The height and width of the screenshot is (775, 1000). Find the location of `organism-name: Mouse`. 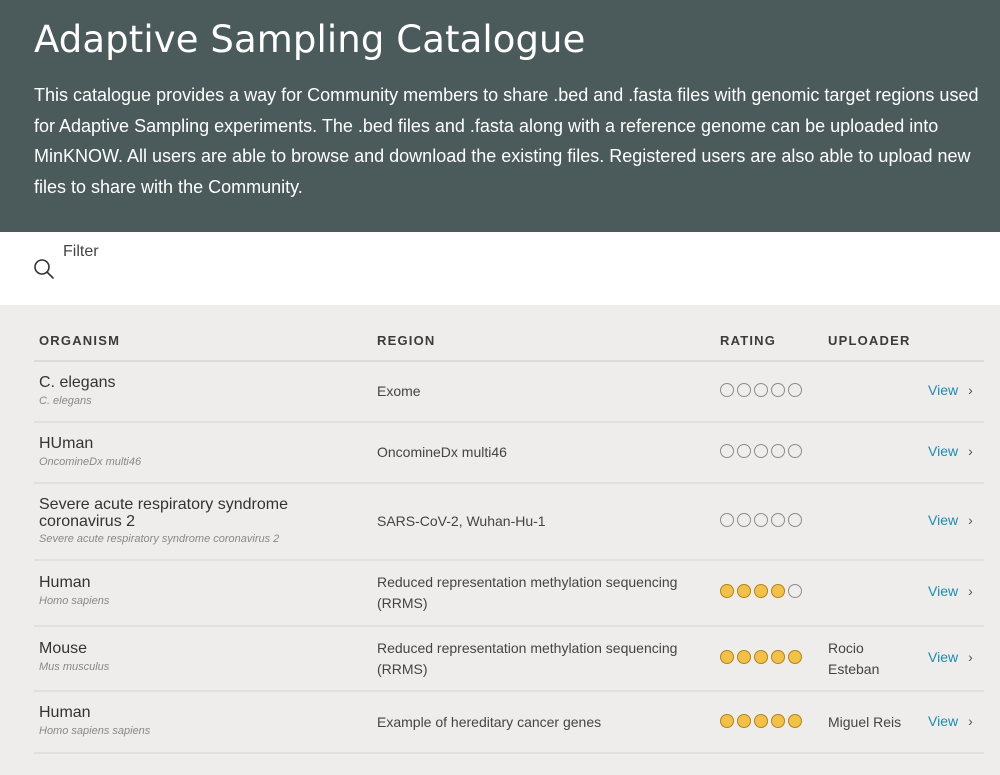

organism-name: Mouse is located at coordinates (63, 648).